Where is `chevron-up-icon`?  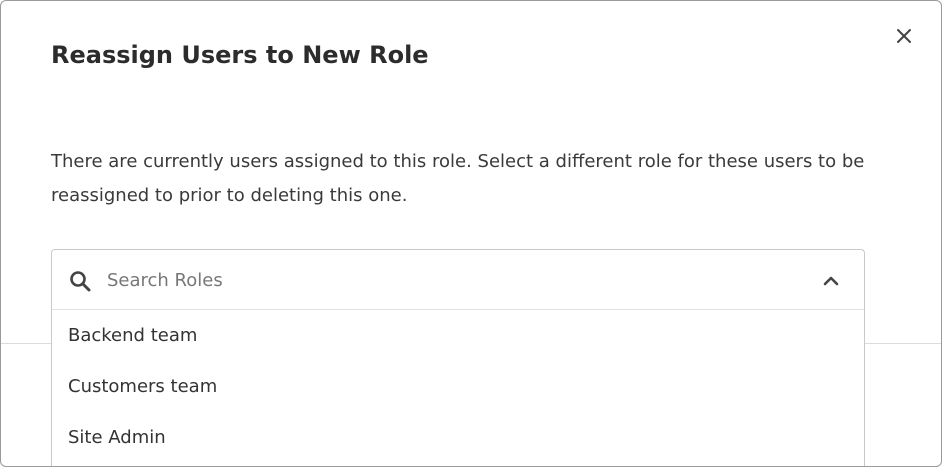
chevron-up-icon is located at coordinates (831, 281).